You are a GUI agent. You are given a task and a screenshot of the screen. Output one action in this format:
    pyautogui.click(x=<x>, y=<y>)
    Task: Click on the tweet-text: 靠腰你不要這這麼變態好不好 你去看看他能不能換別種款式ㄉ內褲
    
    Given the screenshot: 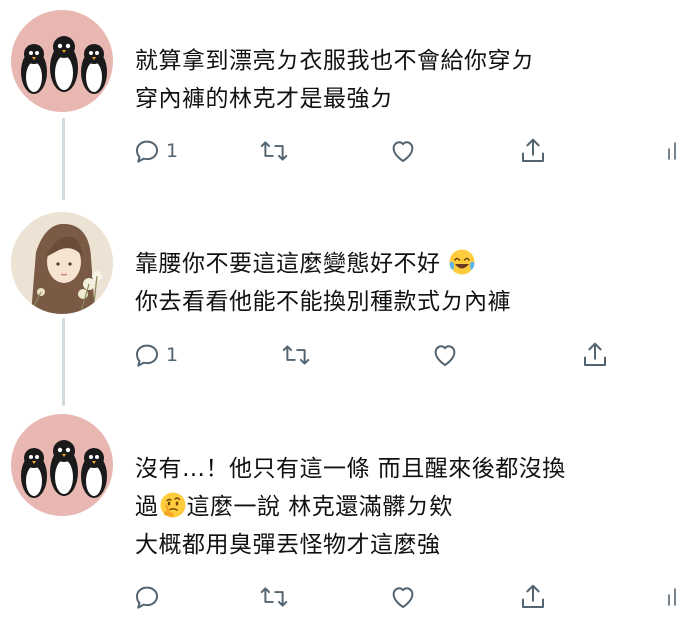 What is the action you would take?
    pyautogui.click(x=407, y=283)
    